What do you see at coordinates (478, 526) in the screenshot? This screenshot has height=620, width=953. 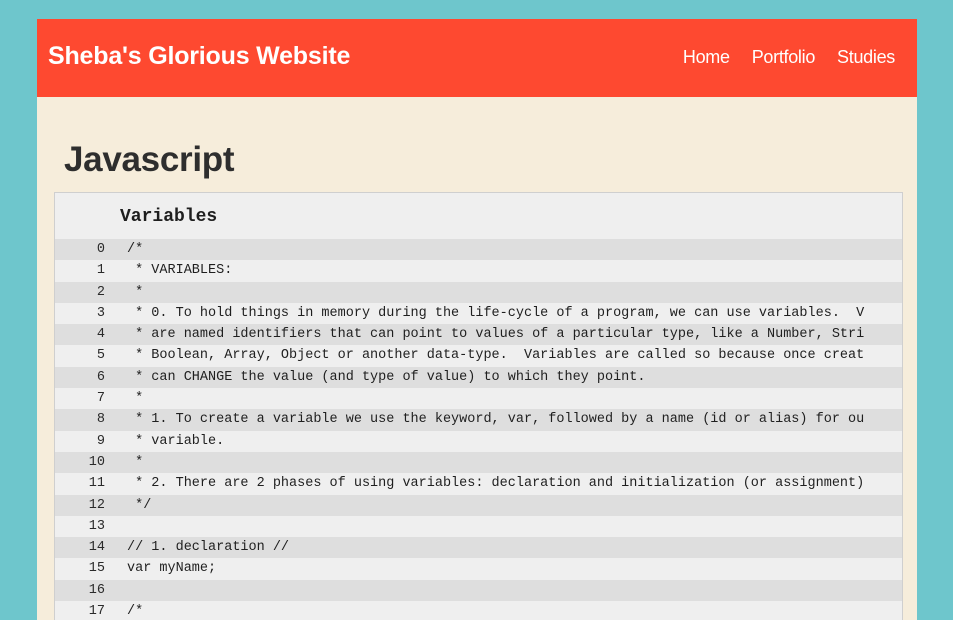 I see `code-line: 13` at bounding box center [478, 526].